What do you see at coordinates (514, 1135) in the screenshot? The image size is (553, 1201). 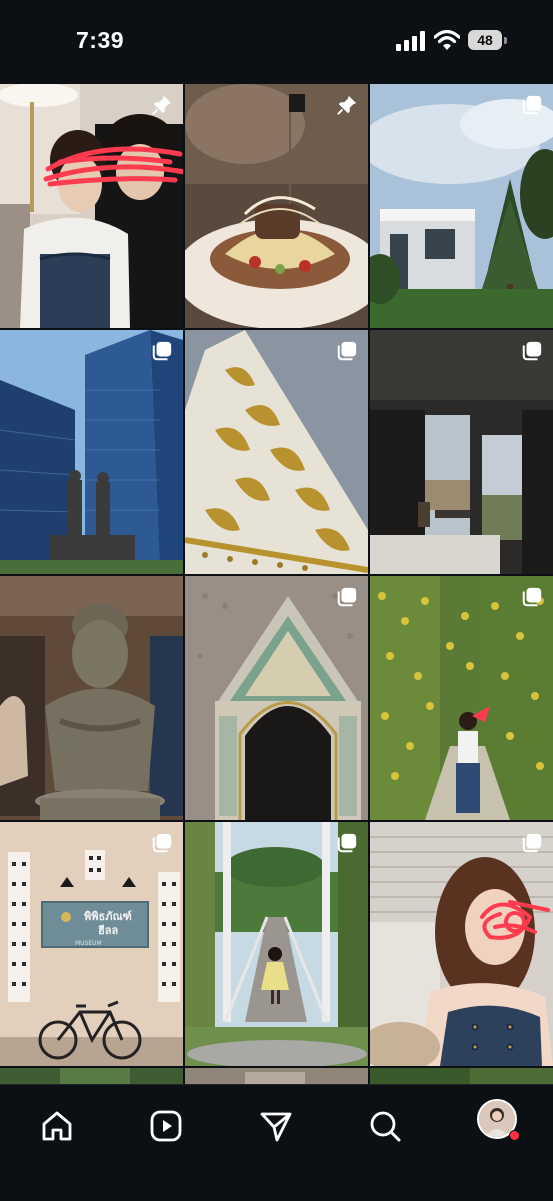 I see `notification-dot` at bounding box center [514, 1135].